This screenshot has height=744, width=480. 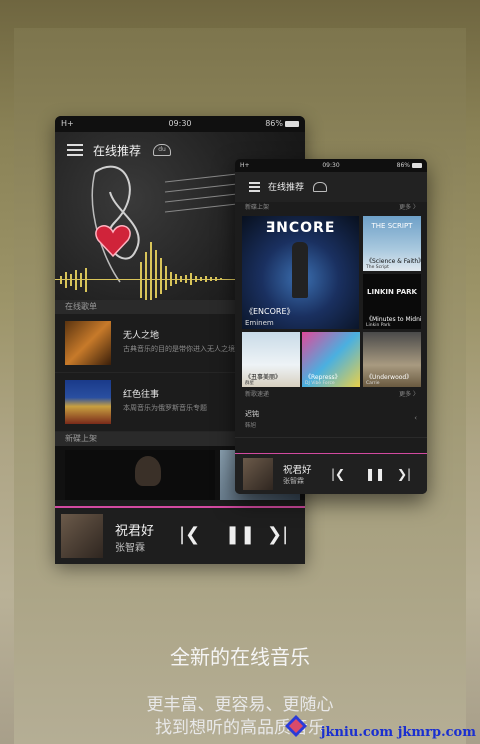 I want to click on album-tile: THE SCRIPT 《Science & Faith》 The Script, so click(x=392, y=243).